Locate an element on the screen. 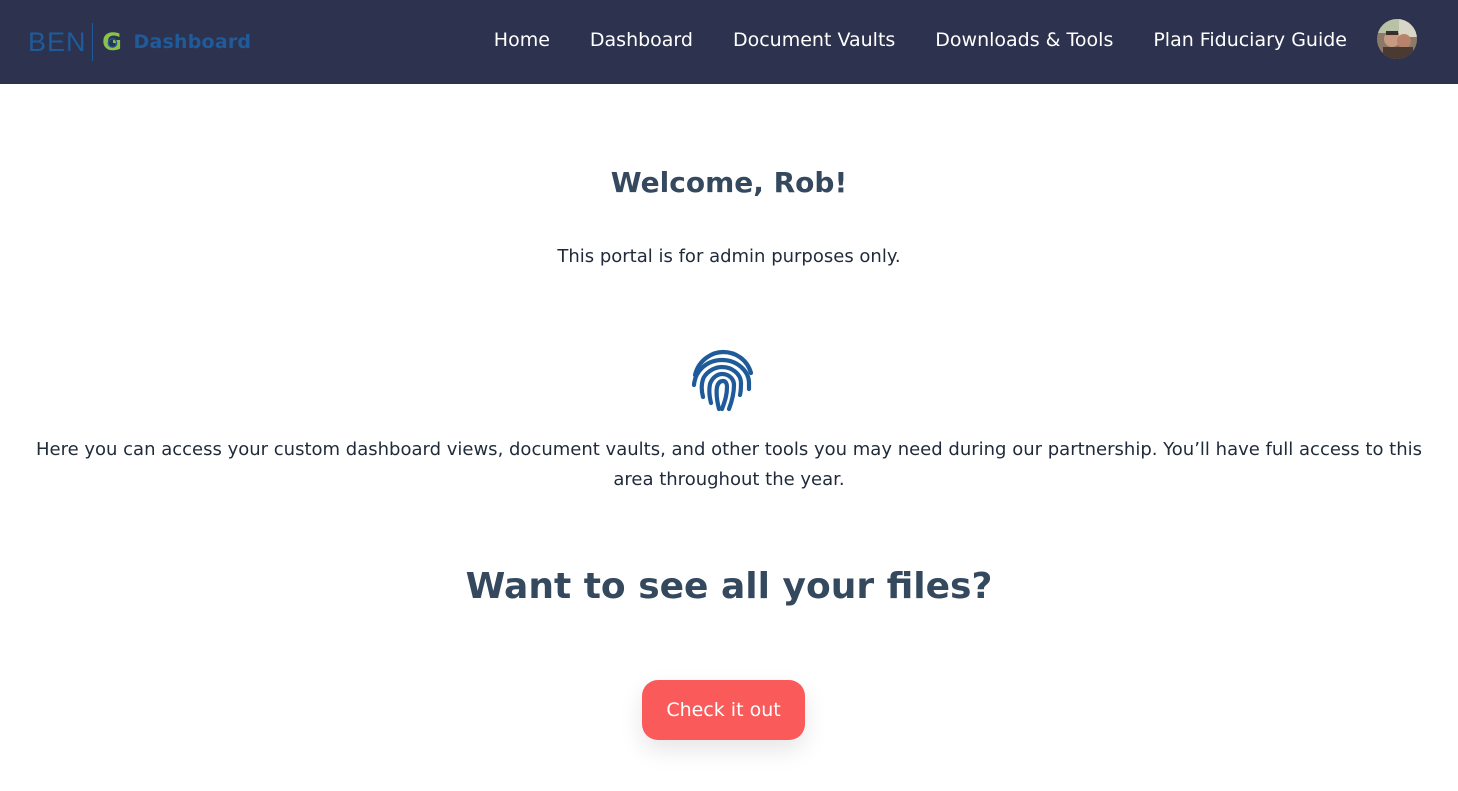 The image size is (1458, 791). welcome-heading: Welcome, Rob! is located at coordinates (729, 182).